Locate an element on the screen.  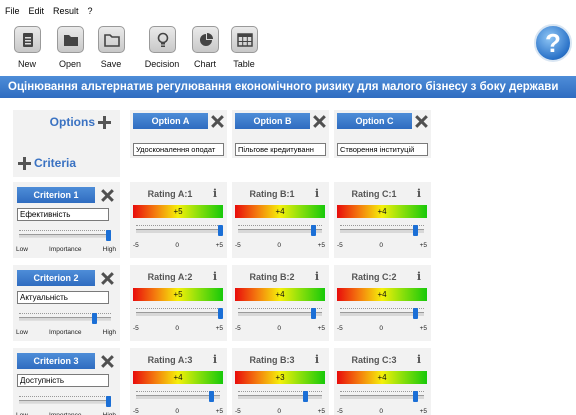
menu-help: ? is located at coordinates (90, 11).